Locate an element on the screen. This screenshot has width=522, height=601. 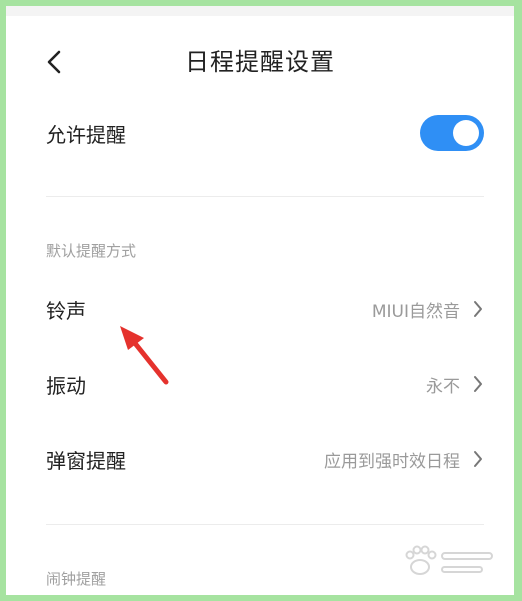
page-title: 日程提醒设置 is located at coordinates (260, 62).